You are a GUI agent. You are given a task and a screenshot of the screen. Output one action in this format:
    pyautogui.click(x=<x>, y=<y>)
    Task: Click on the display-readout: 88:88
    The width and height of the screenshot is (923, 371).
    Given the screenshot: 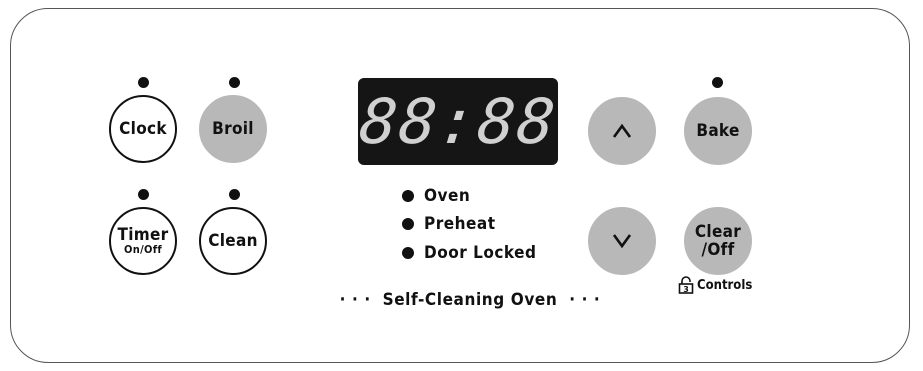 What is the action you would take?
    pyautogui.click(x=458, y=121)
    